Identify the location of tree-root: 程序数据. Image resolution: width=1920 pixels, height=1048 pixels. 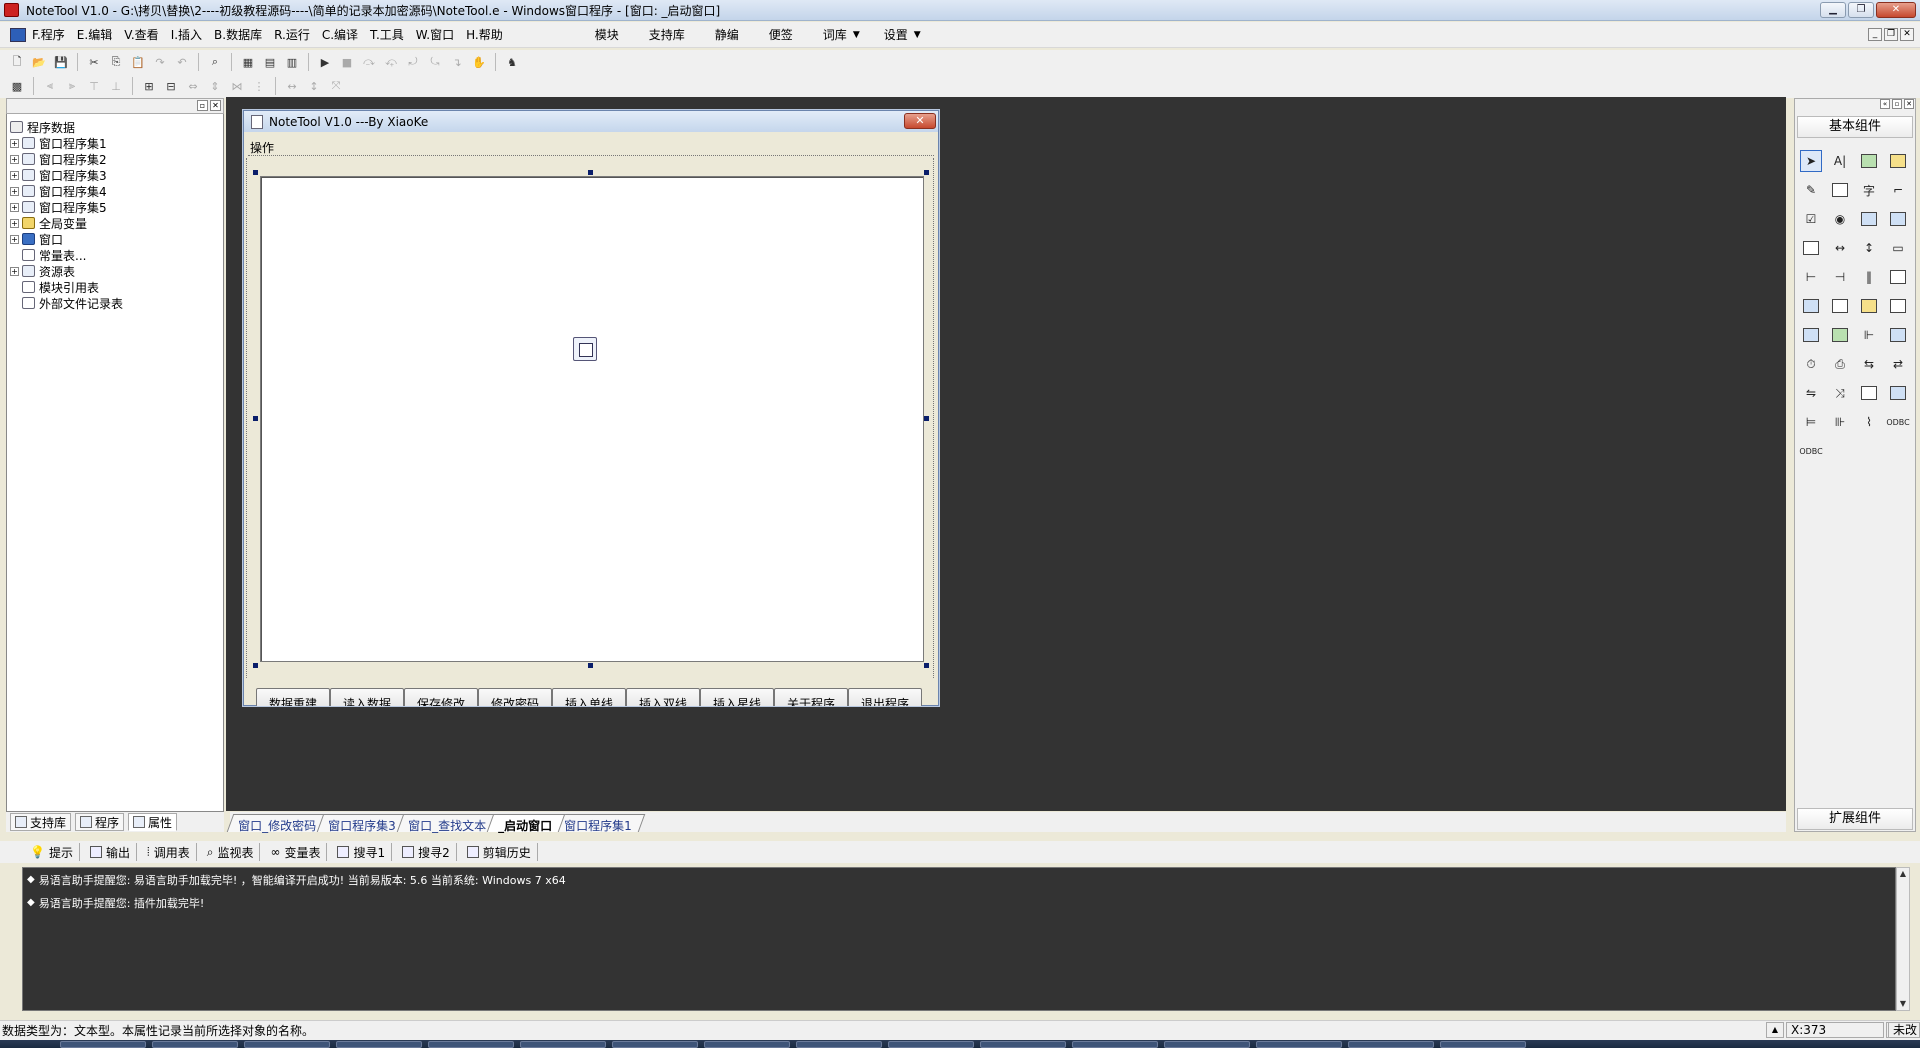
(115, 127).